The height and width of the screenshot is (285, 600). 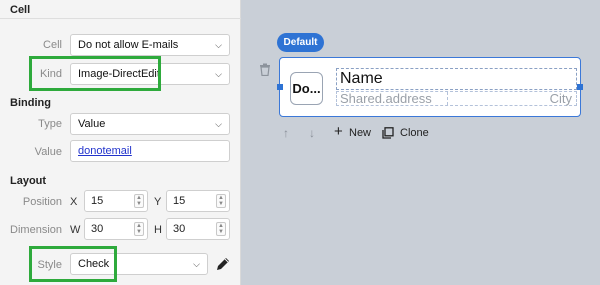 What do you see at coordinates (179, 229) in the screenshot?
I see `h-value: 30` at bounding box center [179, 229].